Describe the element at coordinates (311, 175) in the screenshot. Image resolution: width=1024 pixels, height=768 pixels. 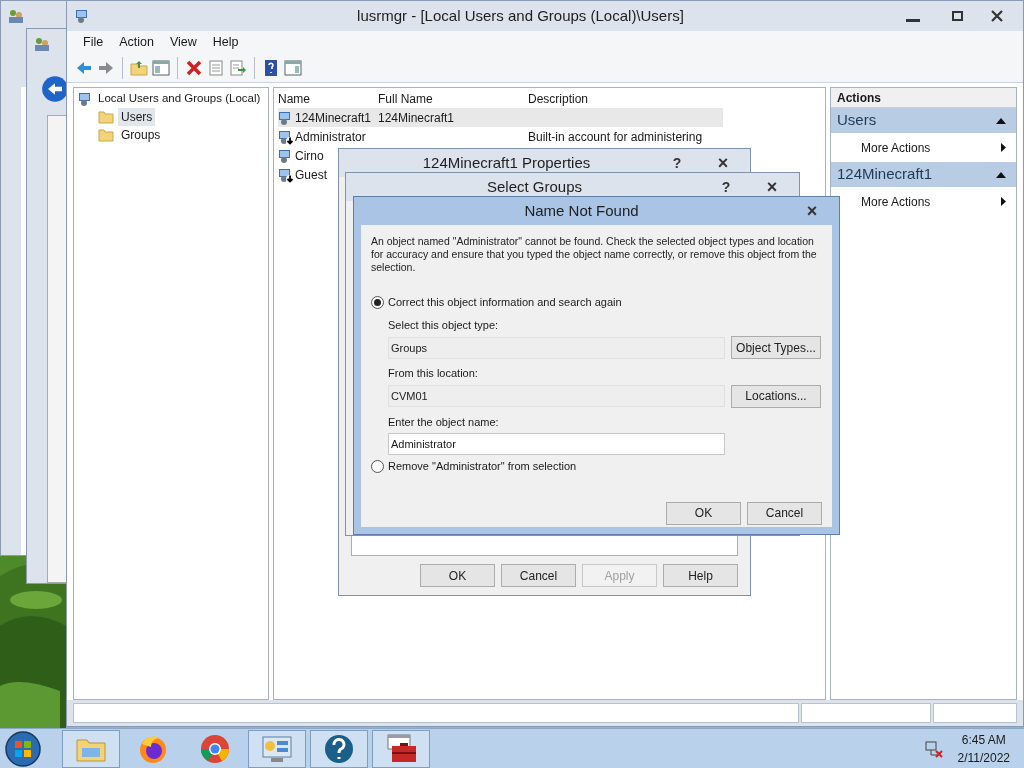
I see `user-name: Guest` at that location.